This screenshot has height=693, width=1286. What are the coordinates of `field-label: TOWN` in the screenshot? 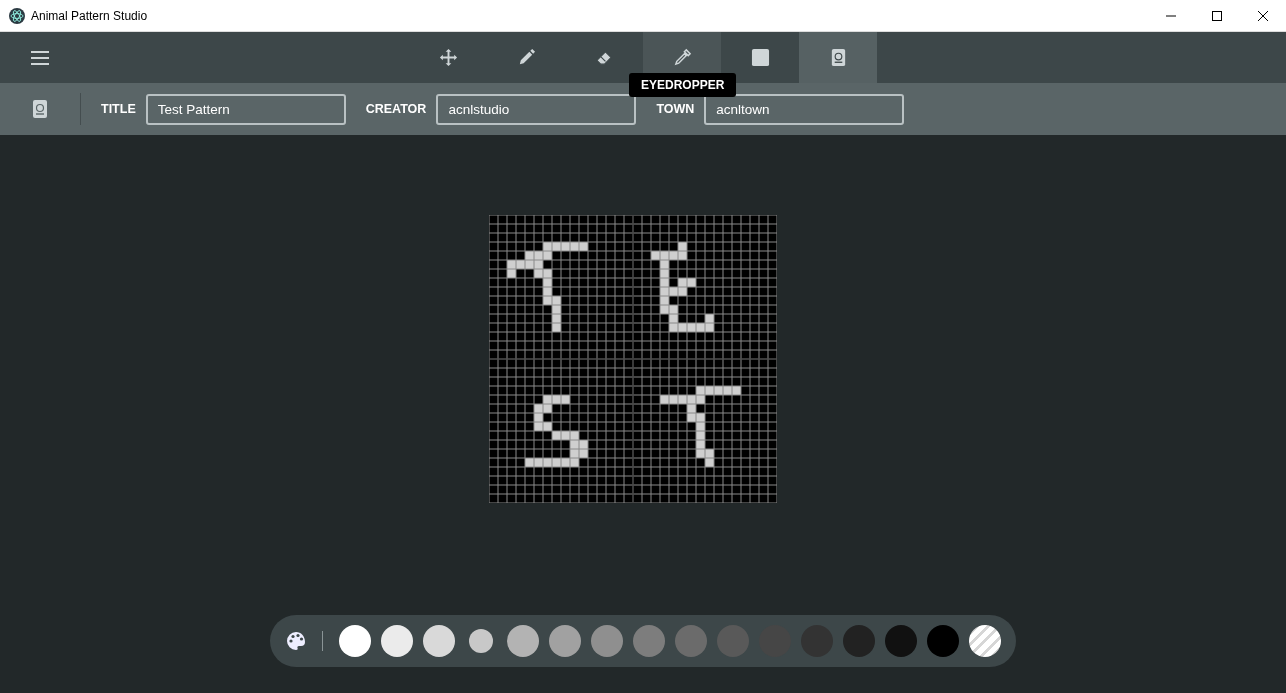 It's located at (675, 109).